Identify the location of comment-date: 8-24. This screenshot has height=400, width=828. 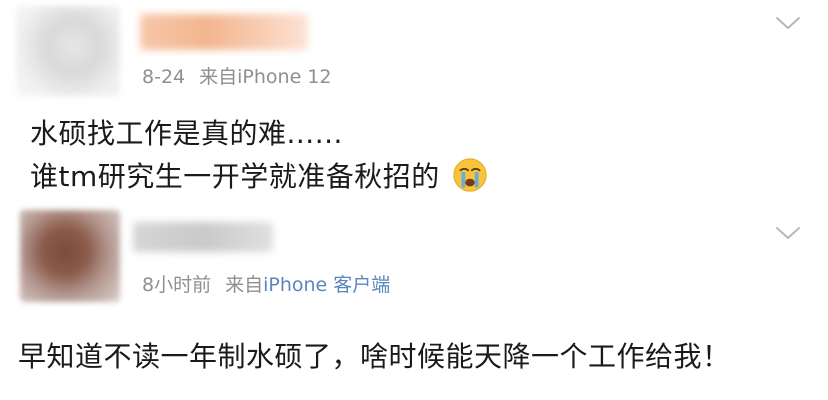
(164, 77).